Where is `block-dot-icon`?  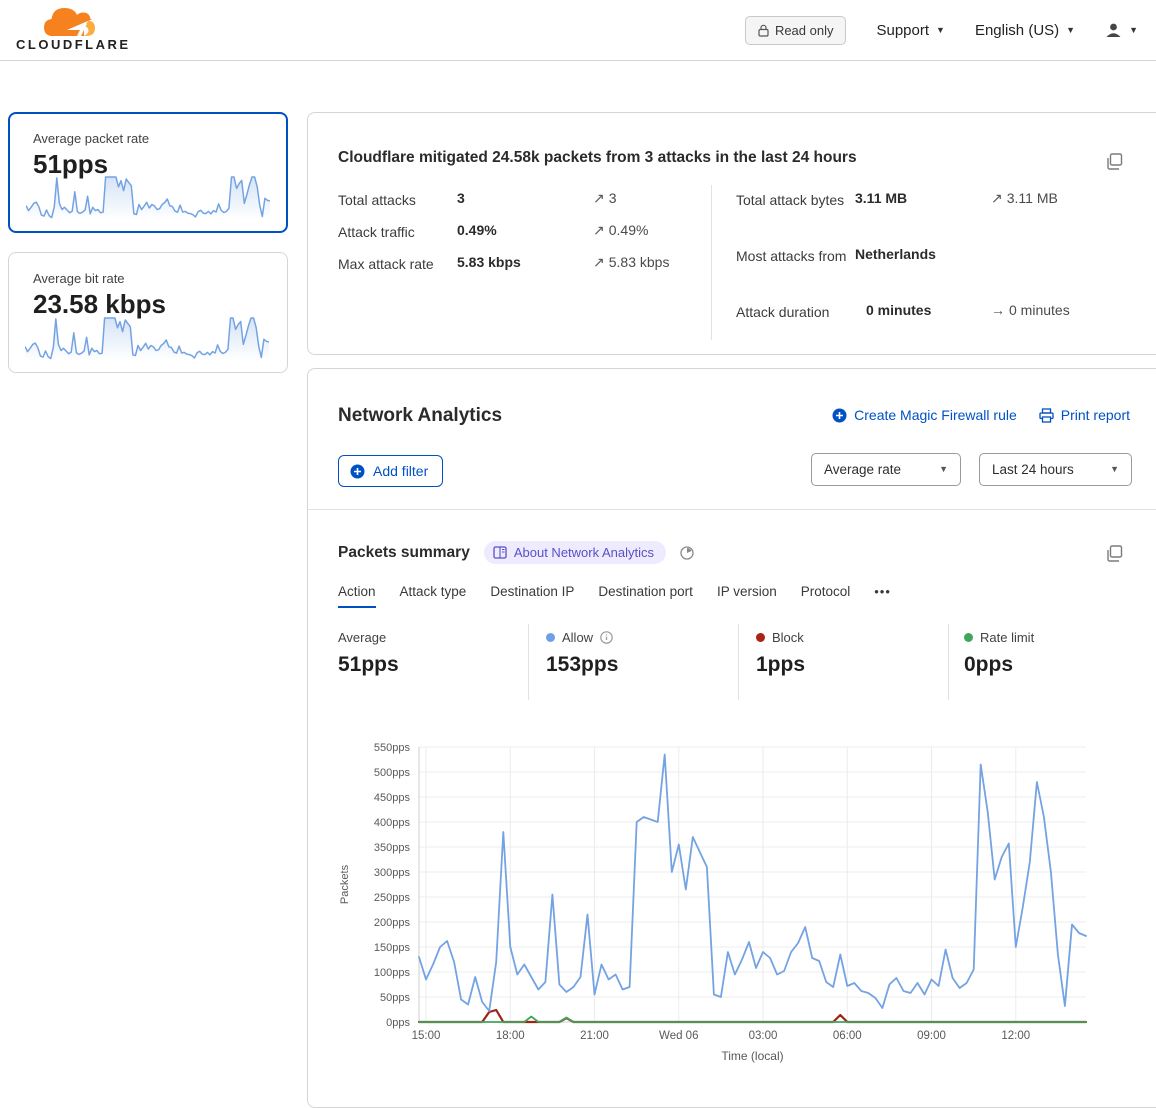
block-dot-icon is located at coordinates (760, 637).